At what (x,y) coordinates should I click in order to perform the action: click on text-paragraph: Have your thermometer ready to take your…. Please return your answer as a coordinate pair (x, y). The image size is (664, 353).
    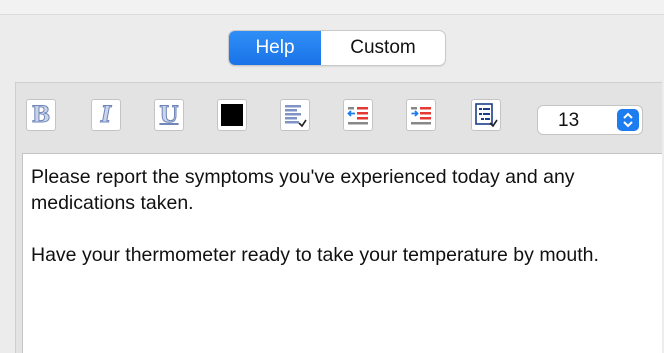
    Looking at the image, I should click on (315, 255).